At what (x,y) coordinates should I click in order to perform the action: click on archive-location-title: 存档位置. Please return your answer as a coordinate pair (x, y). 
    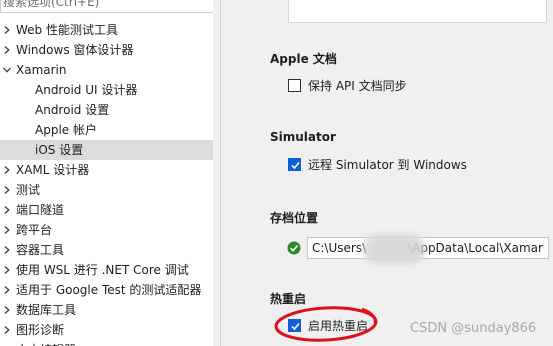
    Looking at the image, I should click on (294, 218).